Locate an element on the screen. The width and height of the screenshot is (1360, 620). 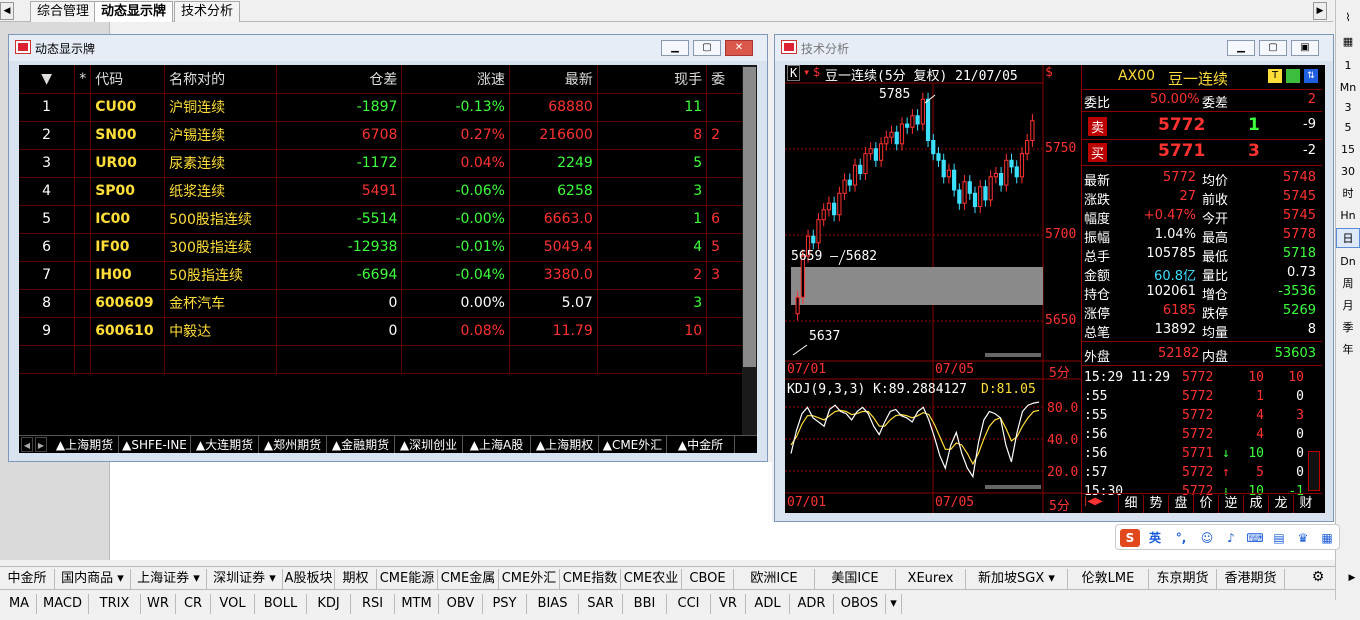
table-row: 9 600610 中毅达 0 0.08% 11.79 10 is located at coordinates (388, 331).